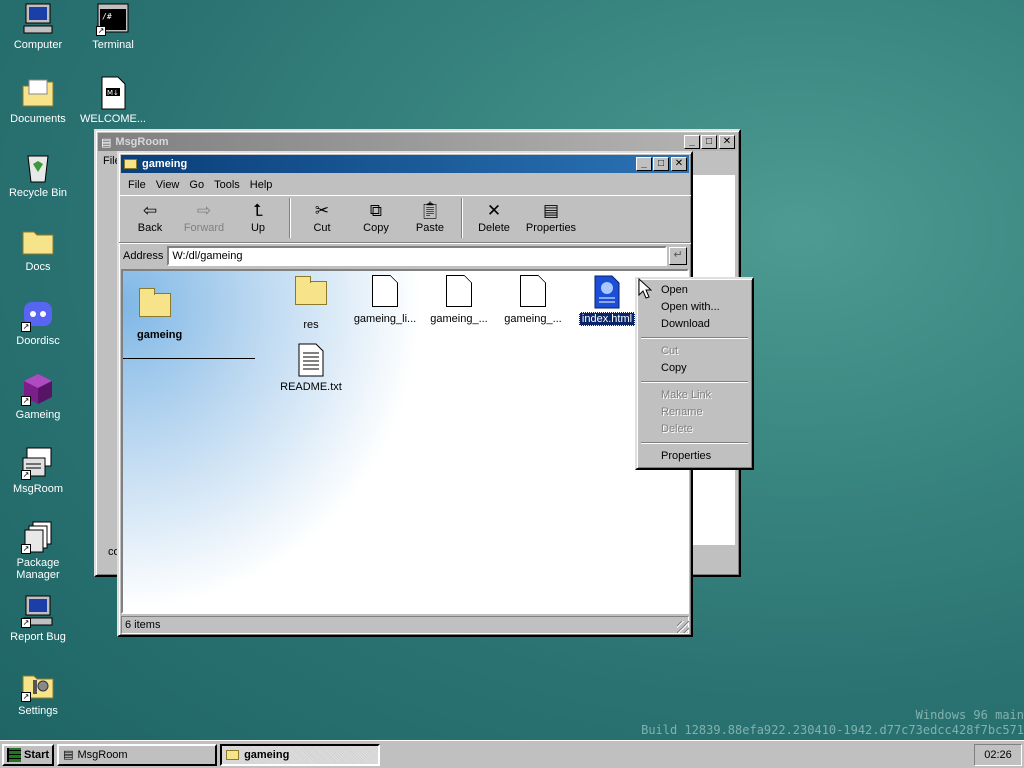  I want to click on file-name-selected: index.html, so click(607, 319).